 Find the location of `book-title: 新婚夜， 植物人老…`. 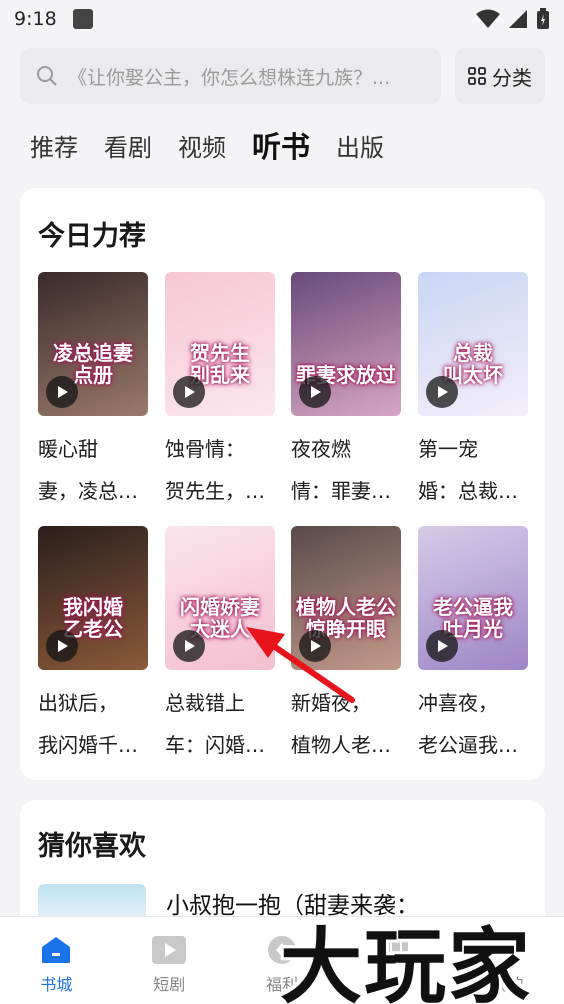

book-title: 新婚夜， 植物人老… is located at coordinates (351, 724).